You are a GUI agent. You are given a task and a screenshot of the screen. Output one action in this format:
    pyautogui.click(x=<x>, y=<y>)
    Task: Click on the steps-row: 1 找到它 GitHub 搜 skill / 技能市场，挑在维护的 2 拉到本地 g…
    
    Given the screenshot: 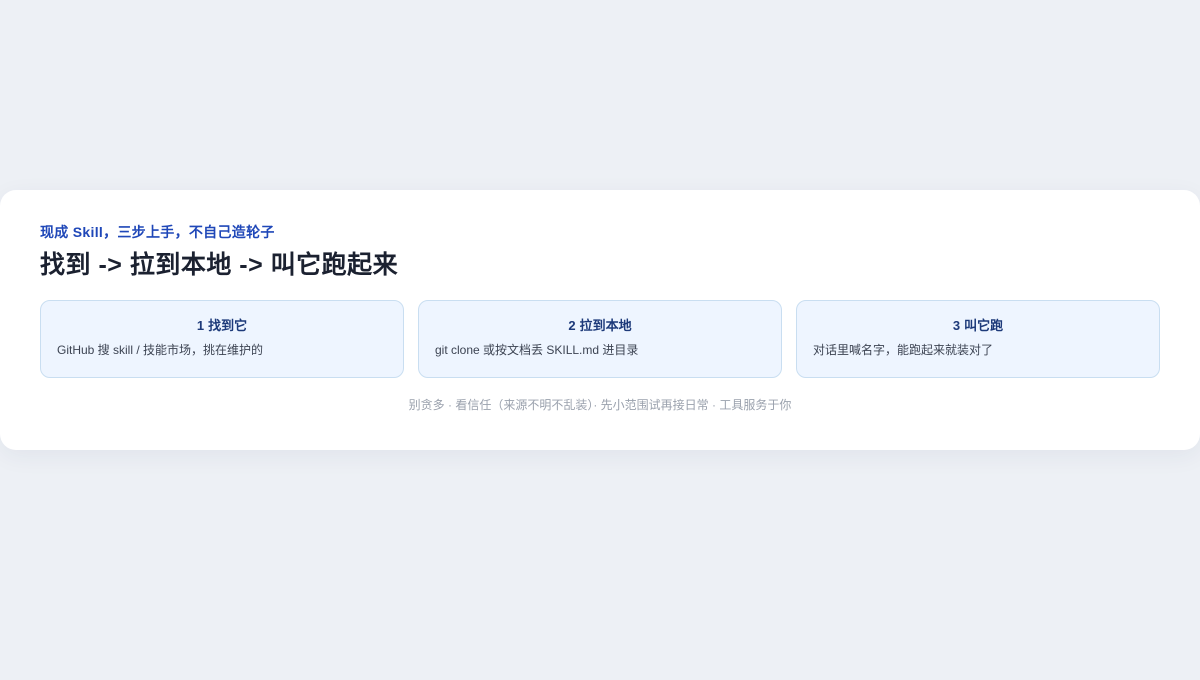 What is the action you would take?
    pyautogui.click(x=600, y=339)
    